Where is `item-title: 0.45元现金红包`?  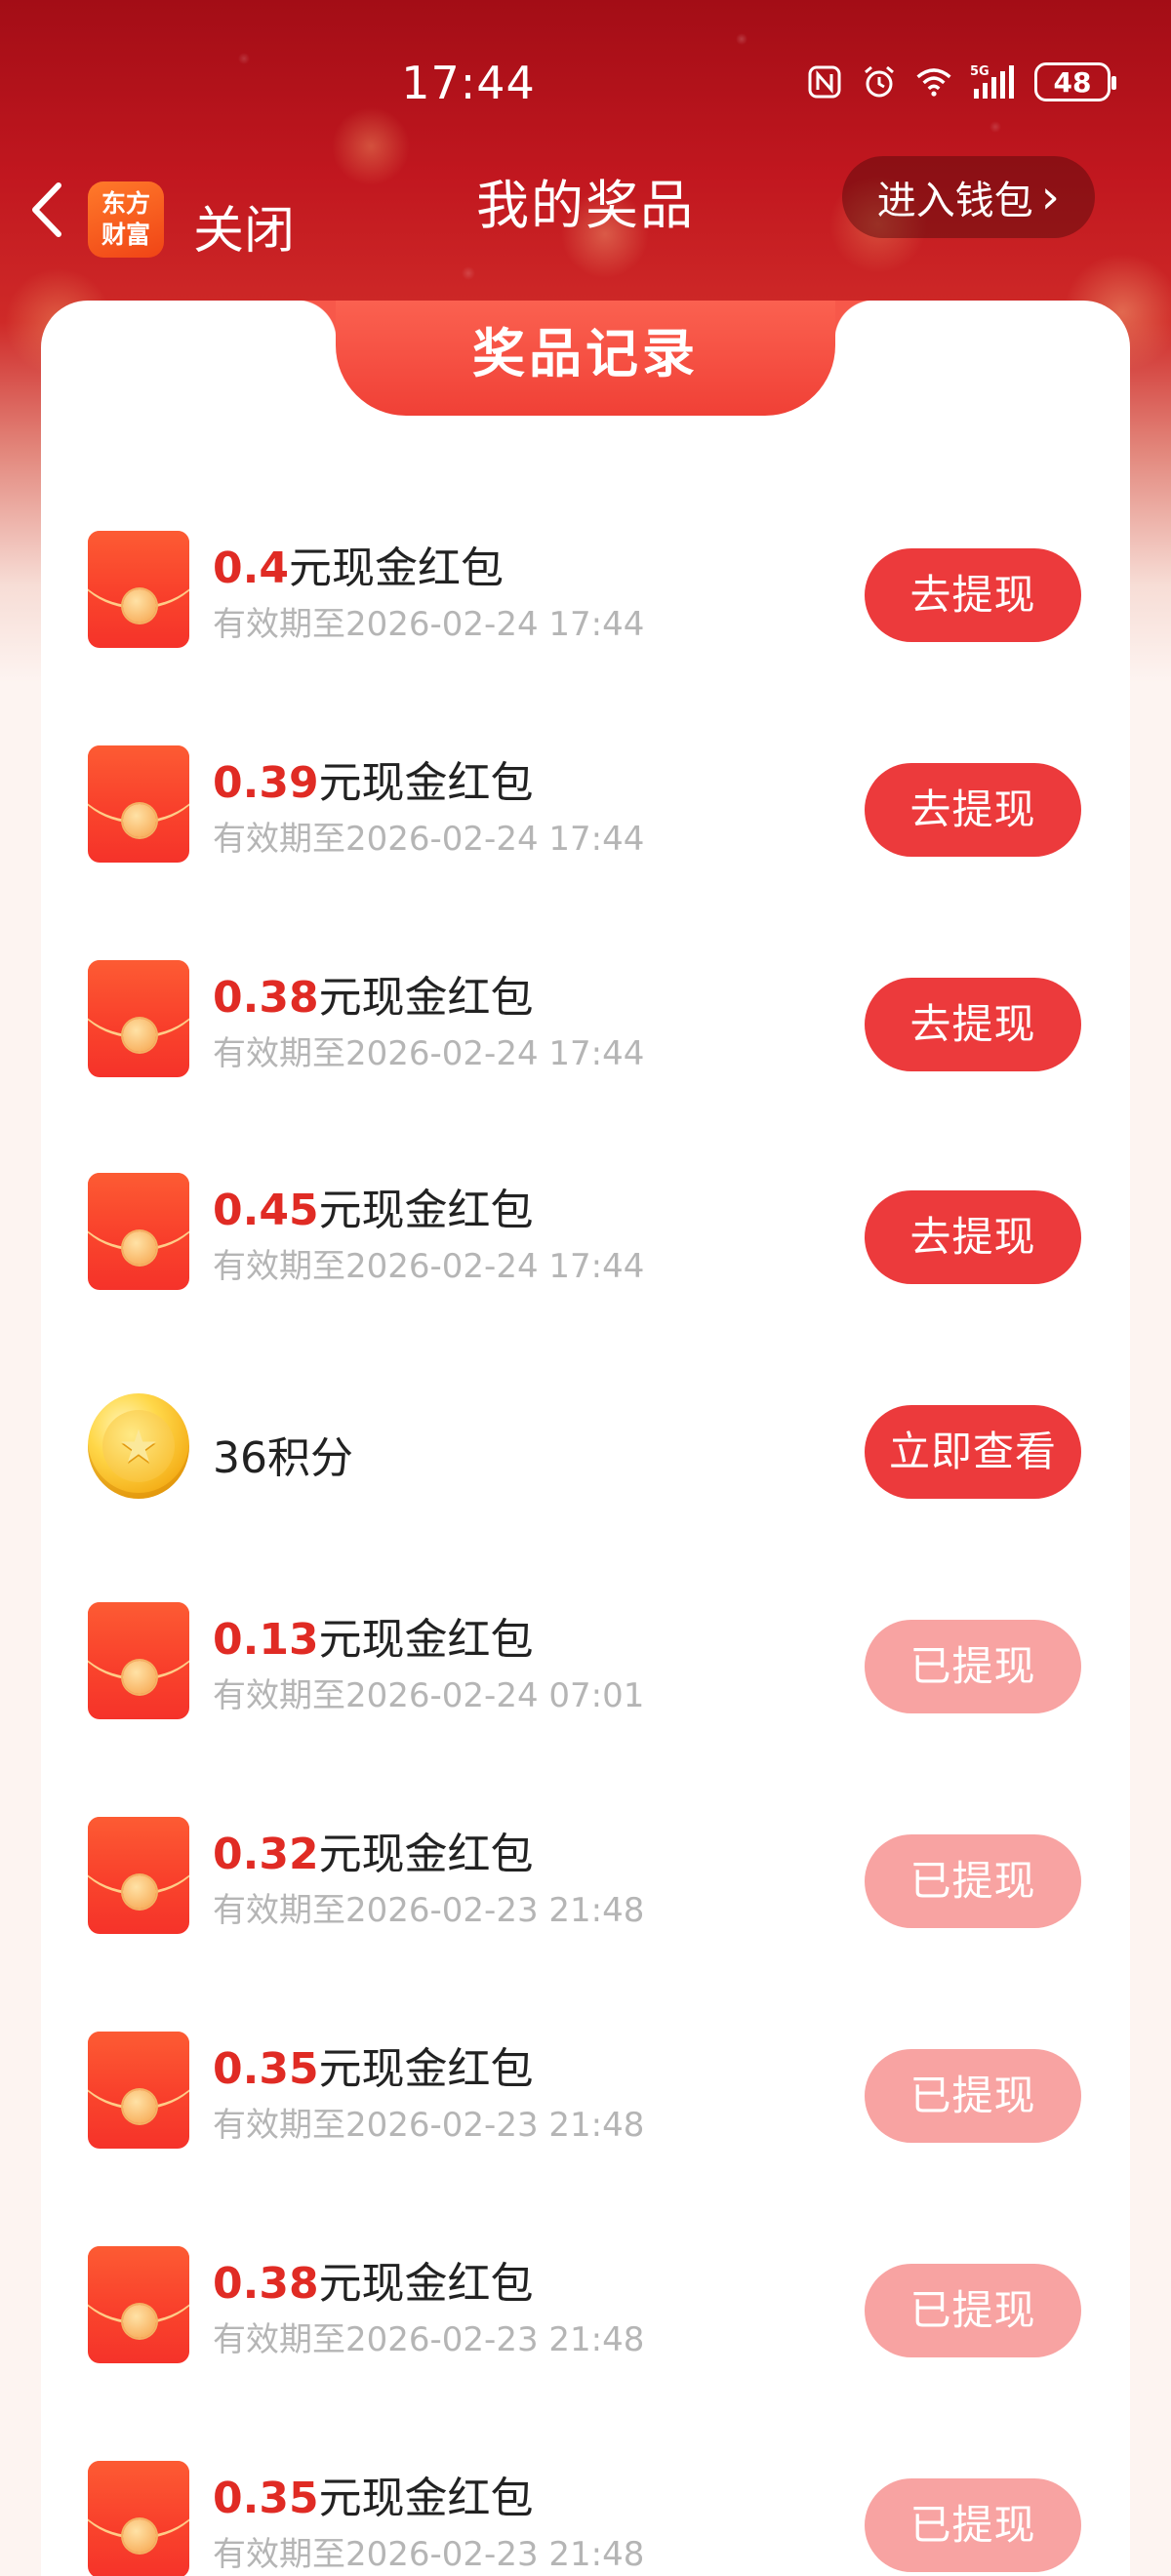
item-title: 0.45元现金红包 is located at coordinates (373, 1206).